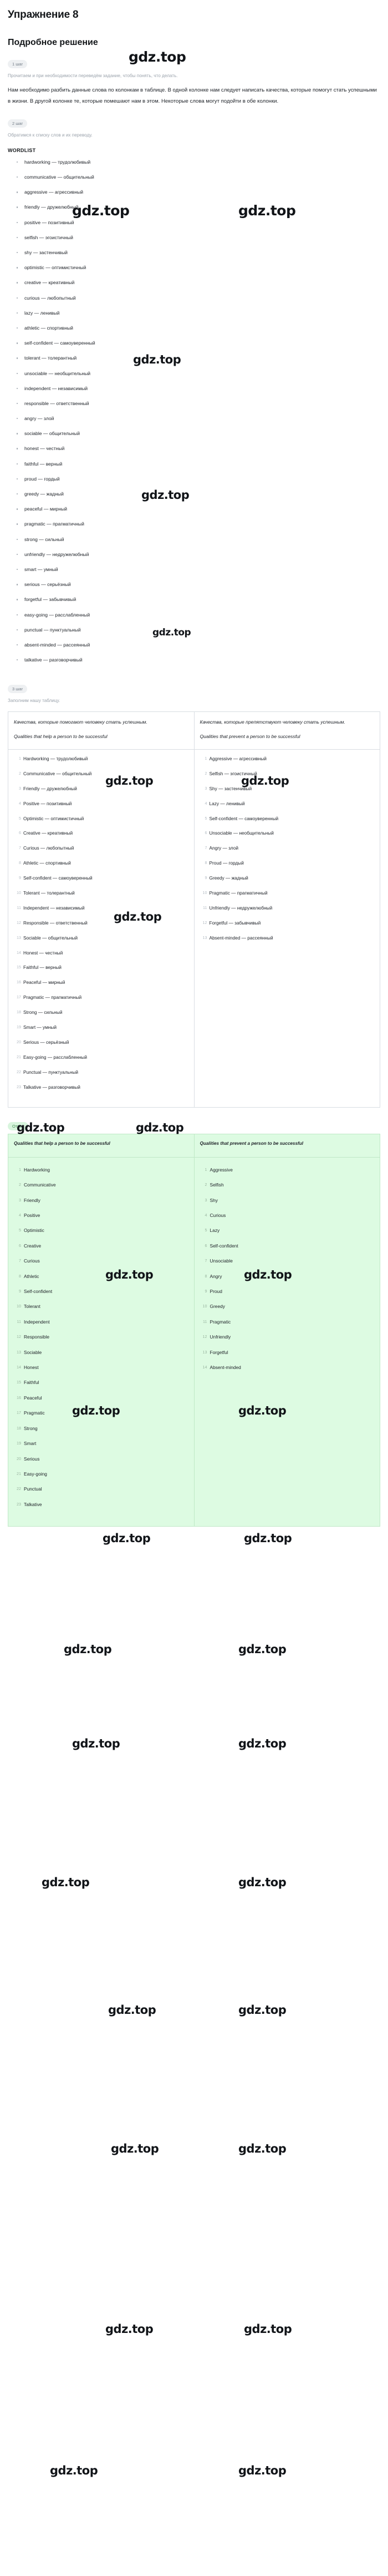  I want to click on wordlist-item: absent-minded — рассеянный, so click(198, 645).